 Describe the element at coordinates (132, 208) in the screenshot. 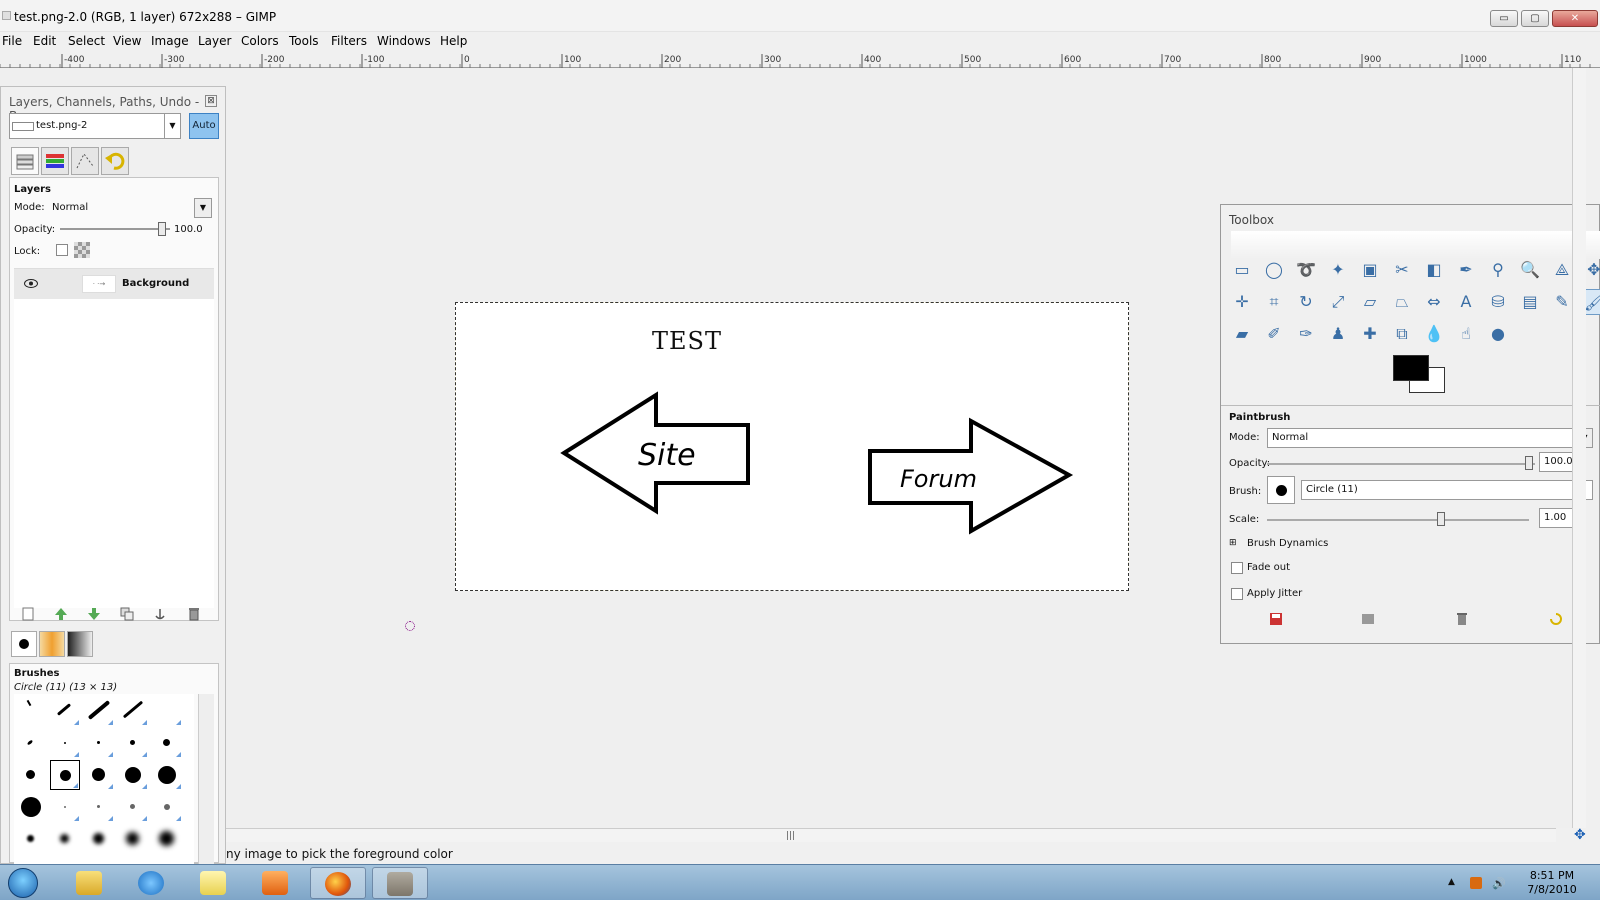

I see `layer-mode-select: Normal ▼` at that location.